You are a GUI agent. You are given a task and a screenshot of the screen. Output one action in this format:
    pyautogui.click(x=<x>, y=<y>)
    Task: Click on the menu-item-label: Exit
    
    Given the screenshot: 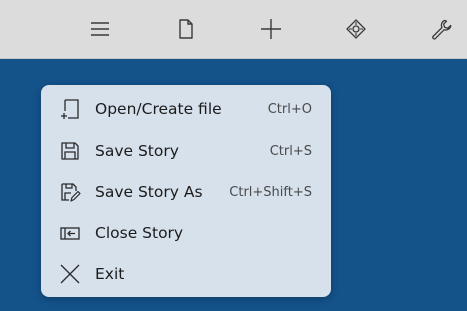 What is the action you would take?
    pyautogui.click(x=110, y=274)
    